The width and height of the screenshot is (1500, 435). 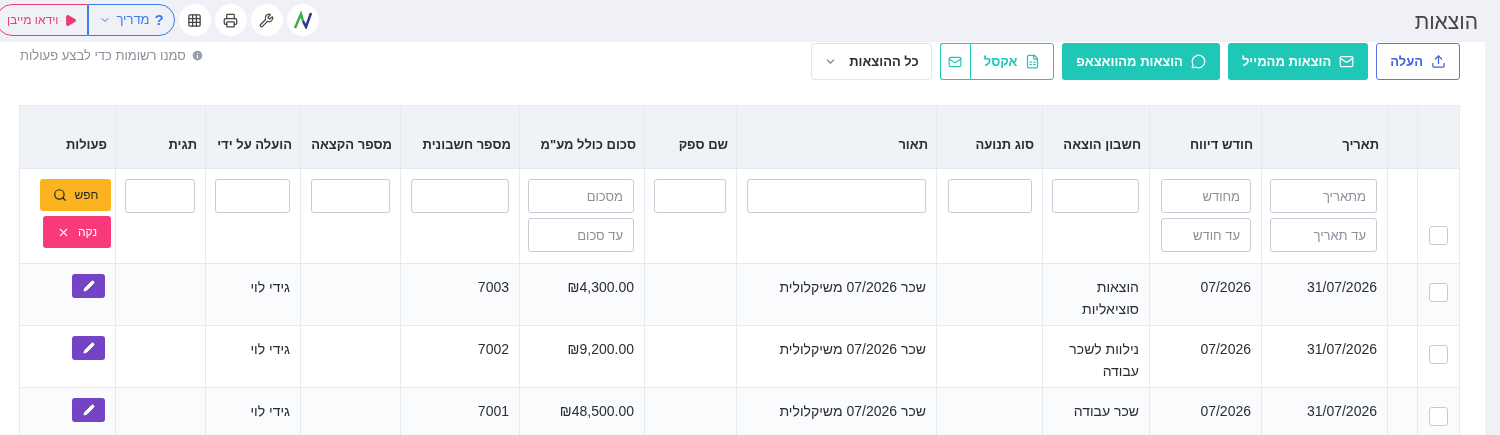 What do you see at coordinates (871, 61) in the screenshot?
I see `filter-dropdown: כל ההוצאות` at bounding box center [871, 61].